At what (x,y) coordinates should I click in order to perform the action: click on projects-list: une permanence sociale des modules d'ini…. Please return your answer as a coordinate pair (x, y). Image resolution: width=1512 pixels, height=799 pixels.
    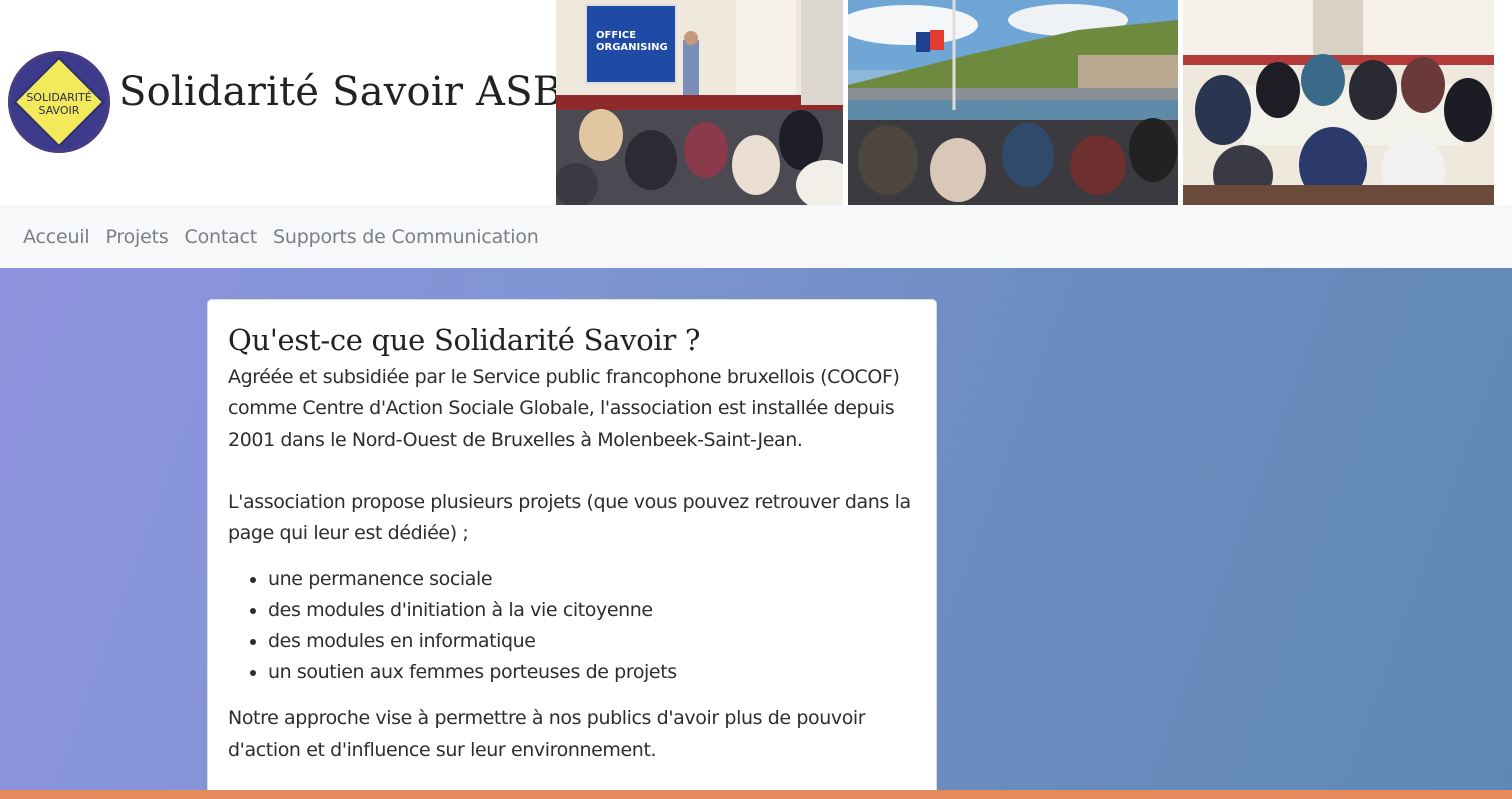
    Looking at the image, I should click on (592, 626).